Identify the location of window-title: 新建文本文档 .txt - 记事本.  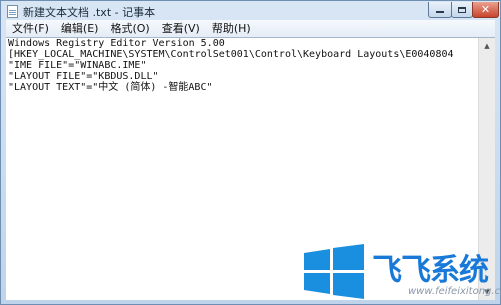
(89, 12).